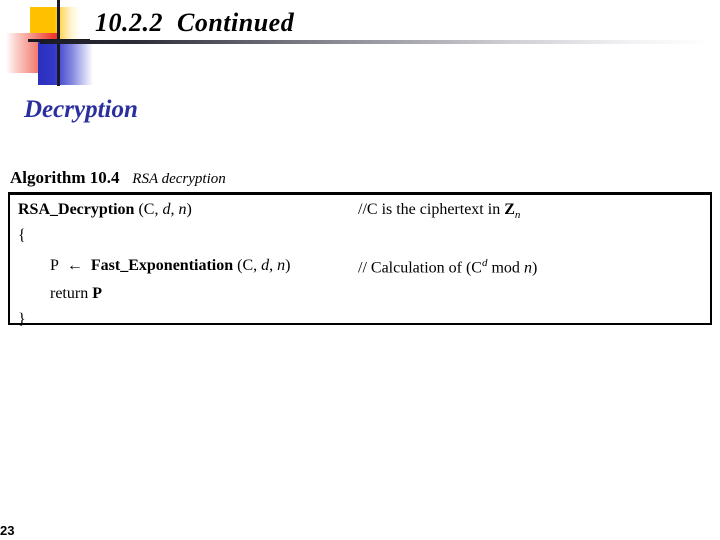 The image size is (720, 540). What do you see at coordinates (262, 265) in the screenshot?
I see `function-args-fast-exponentiation: (C, d, n)` at bounding box center [262, 265].